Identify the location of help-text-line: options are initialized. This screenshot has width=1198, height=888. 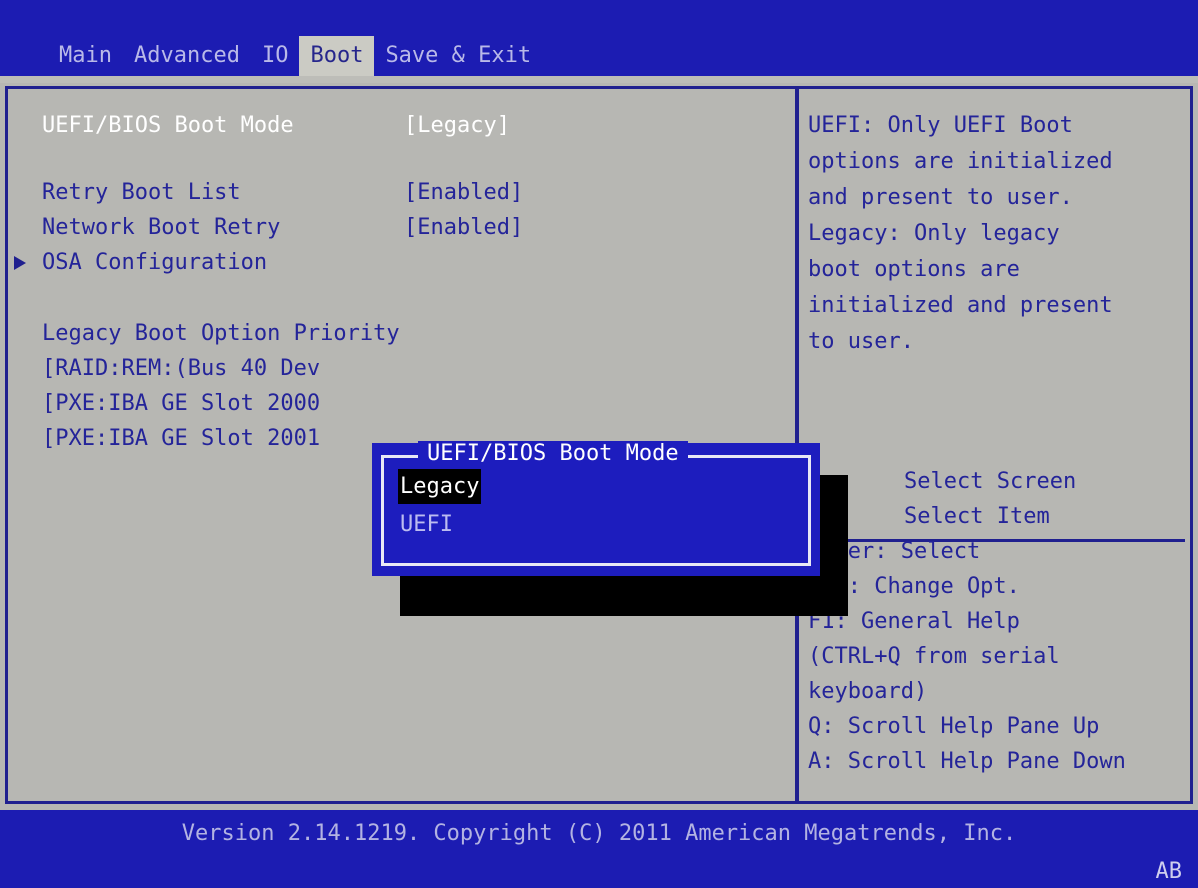
(960, 161).